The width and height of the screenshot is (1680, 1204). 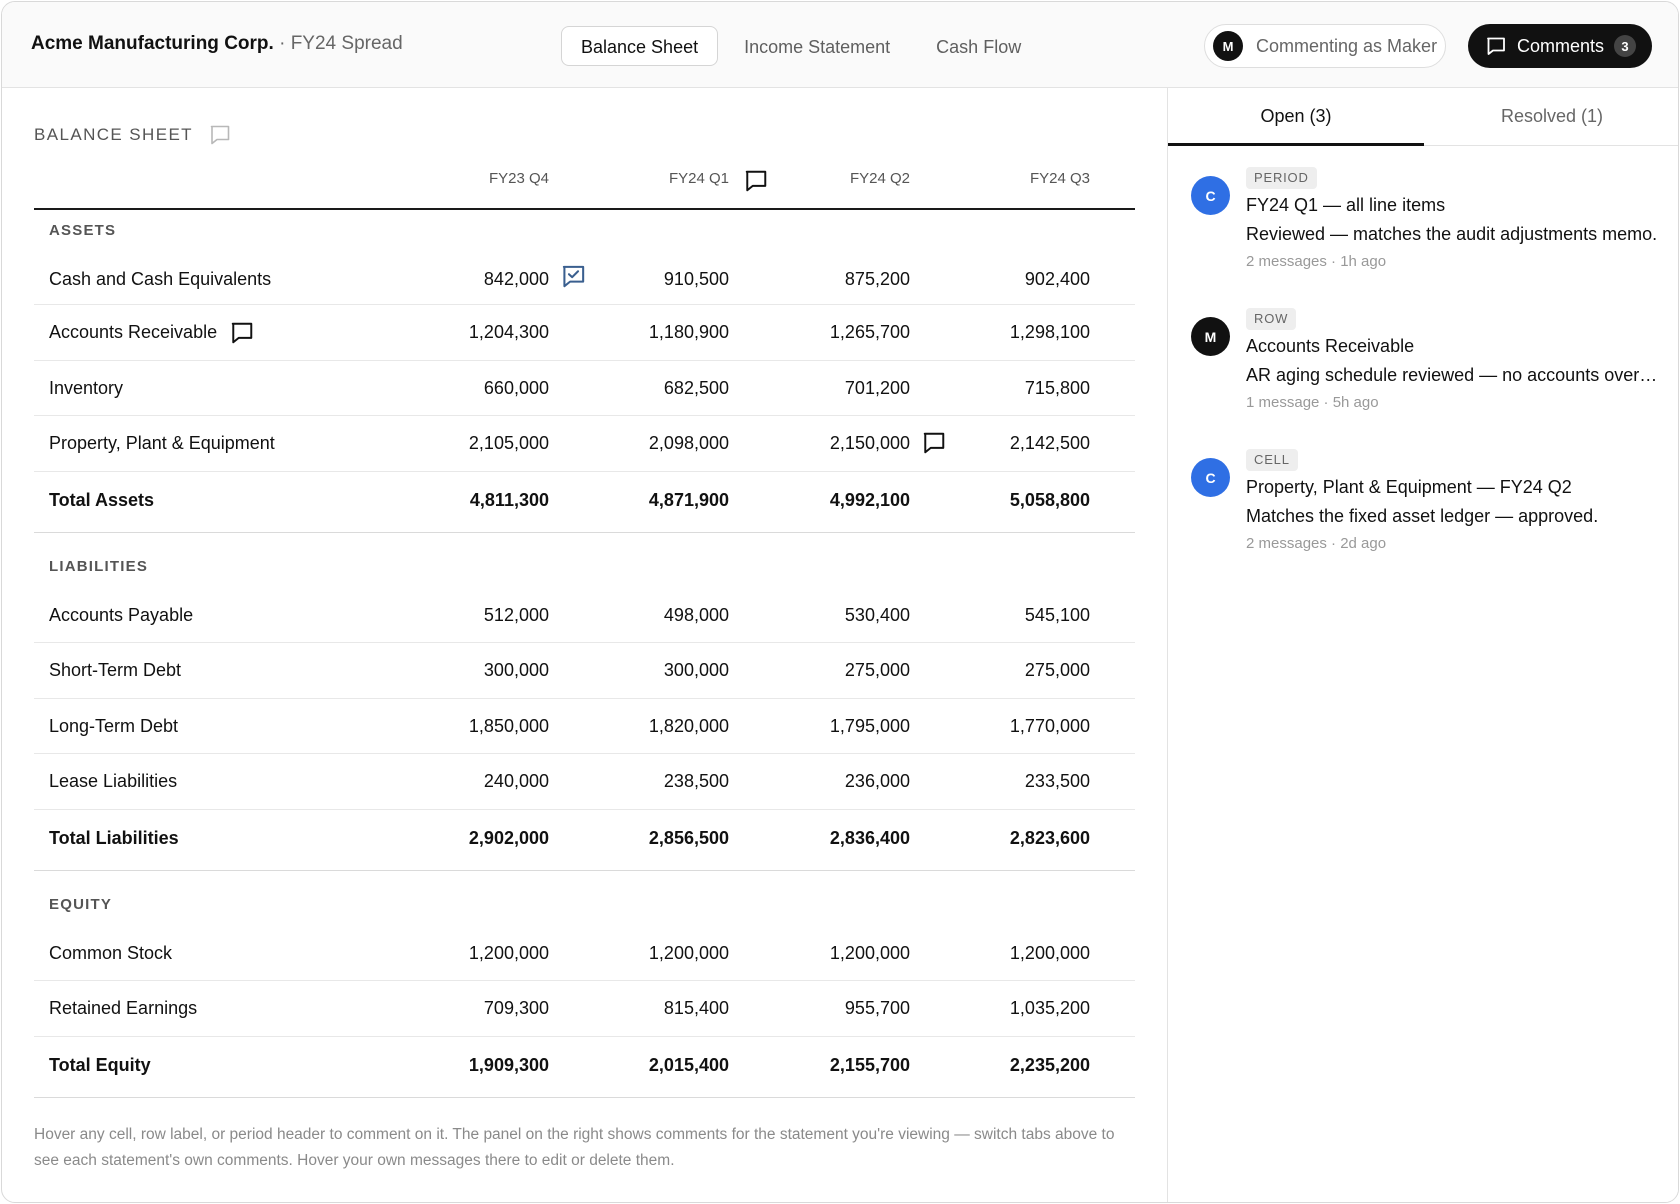 I want to click on row-label-text: Cash and Cash Equivalents, so click(x=160, y=279).